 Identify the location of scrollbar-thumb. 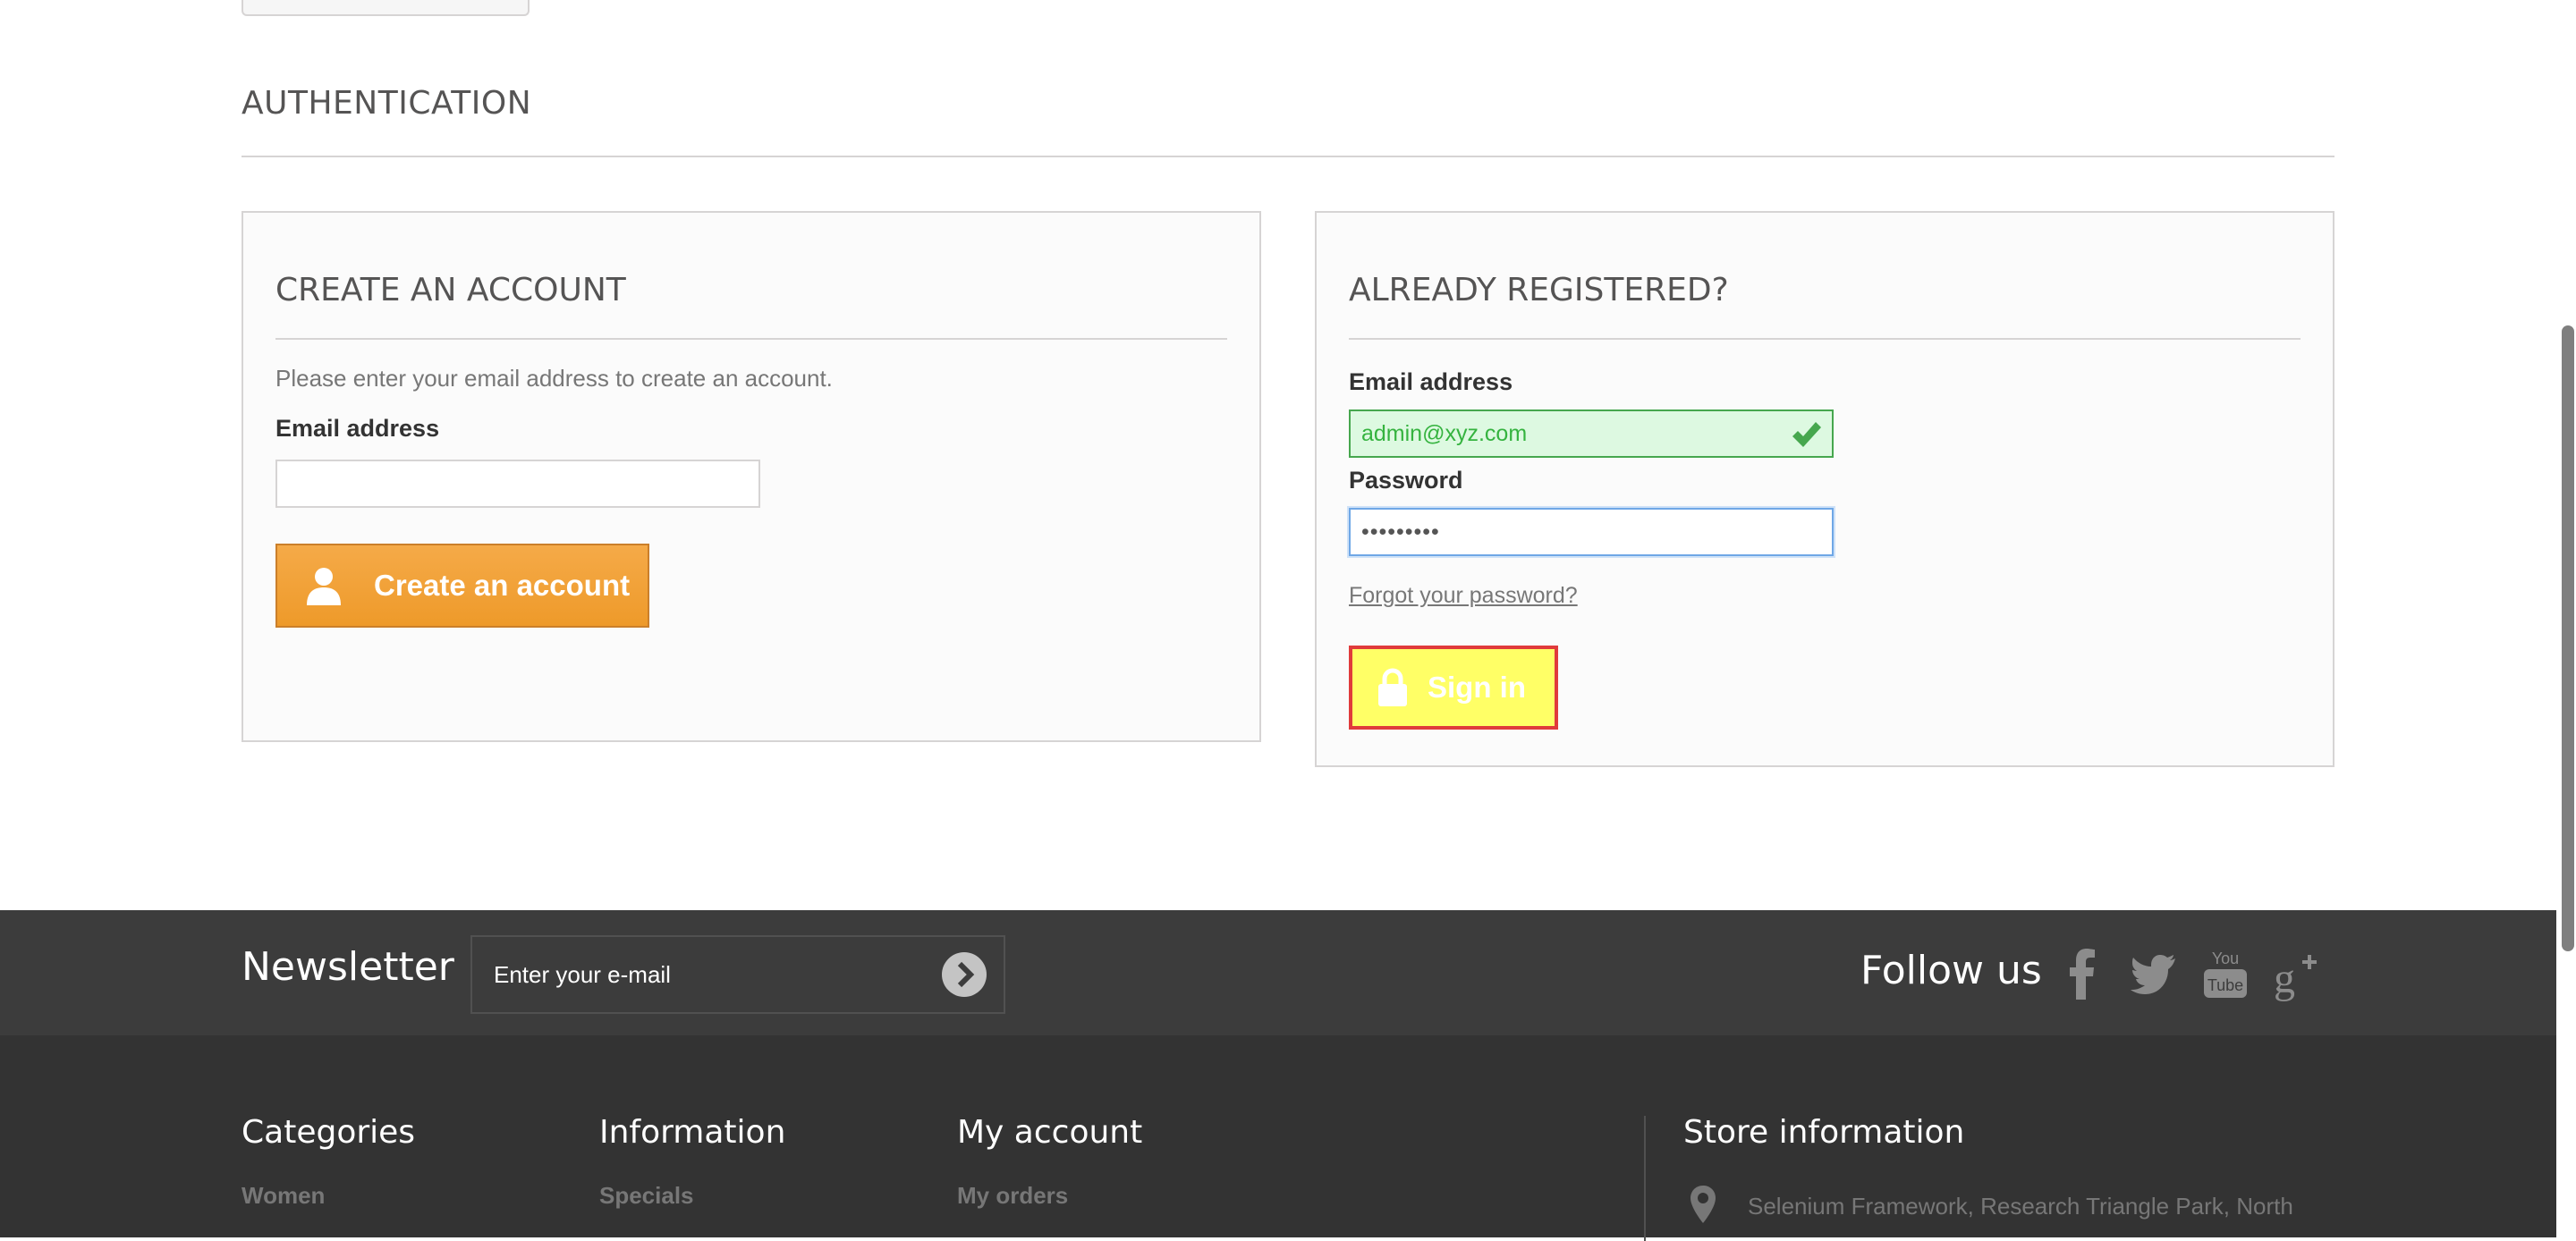
(2568, 638).